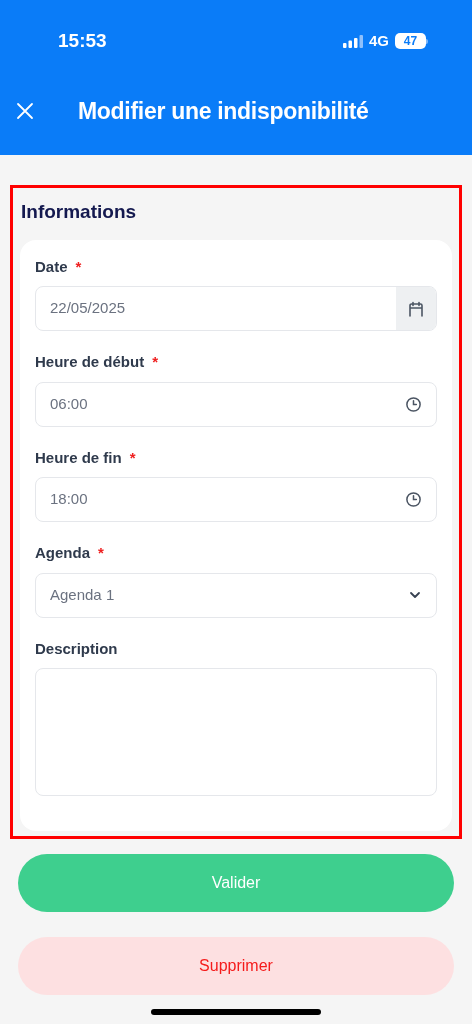  Describe the element at coordinates (236, 404) in the screenshot. I see `time-field: 06:00` at that location.